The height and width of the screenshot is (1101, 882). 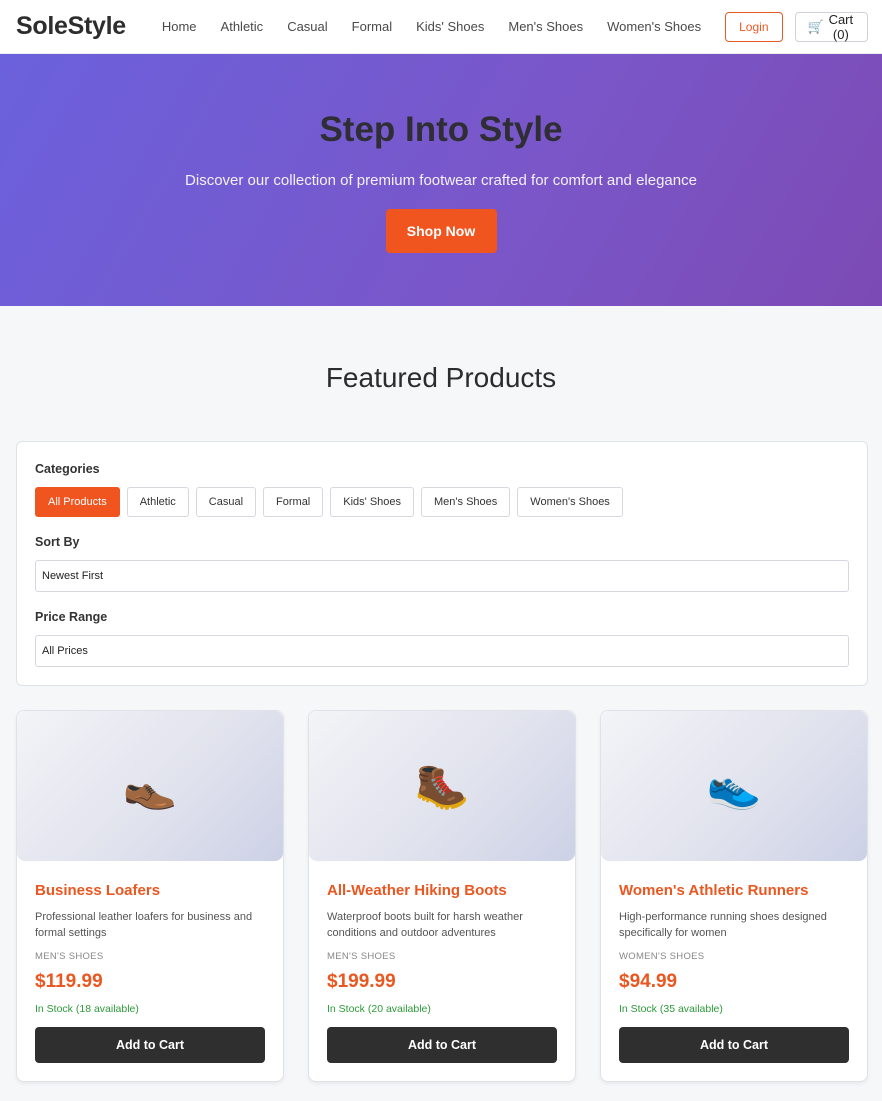 I want to click on hero-title: Step Into Style, so click(x=441, y=129).